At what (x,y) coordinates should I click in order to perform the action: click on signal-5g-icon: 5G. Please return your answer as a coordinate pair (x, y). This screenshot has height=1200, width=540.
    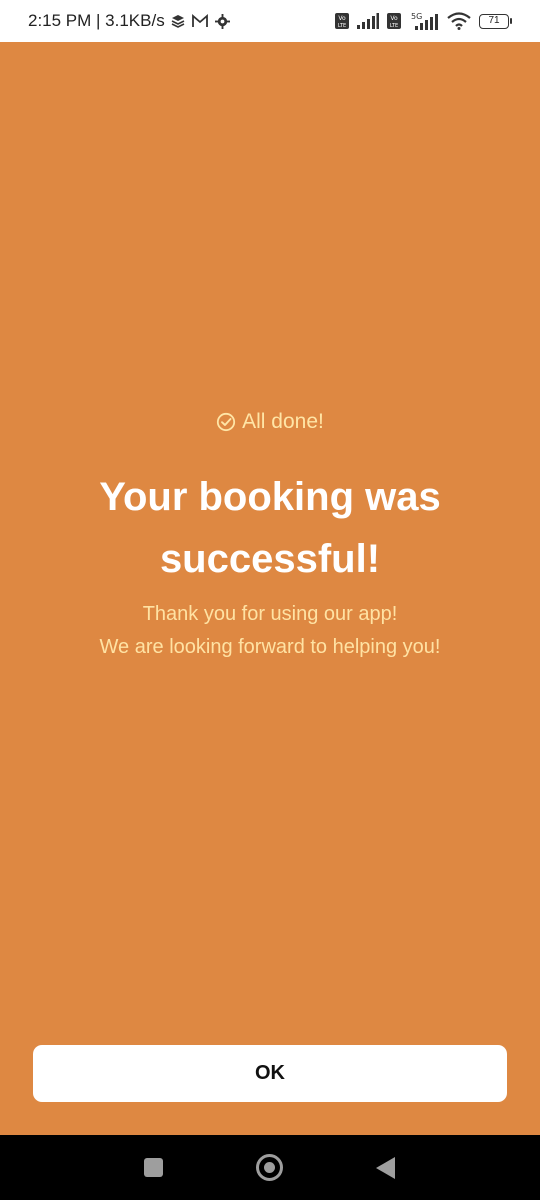
    Looking at the image, I should click on (424, 21).